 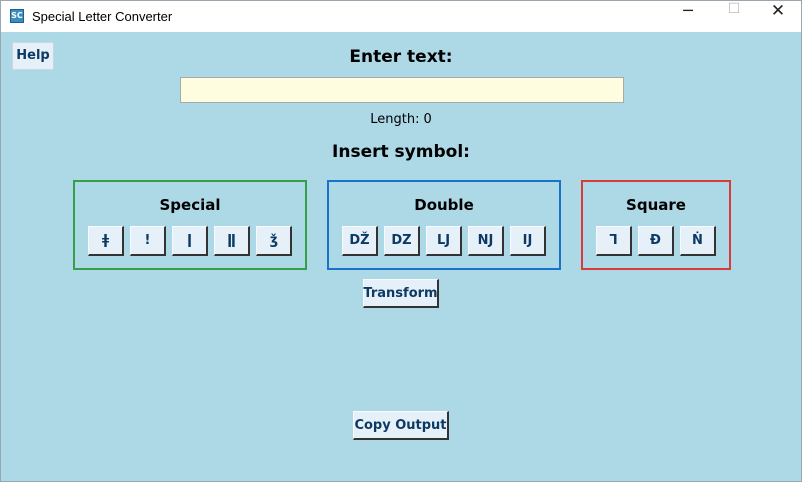 What do you see at coordinates (401, 293) in the screenshot?
I see `transform-button: Transform` at bounding box center [401, 293].